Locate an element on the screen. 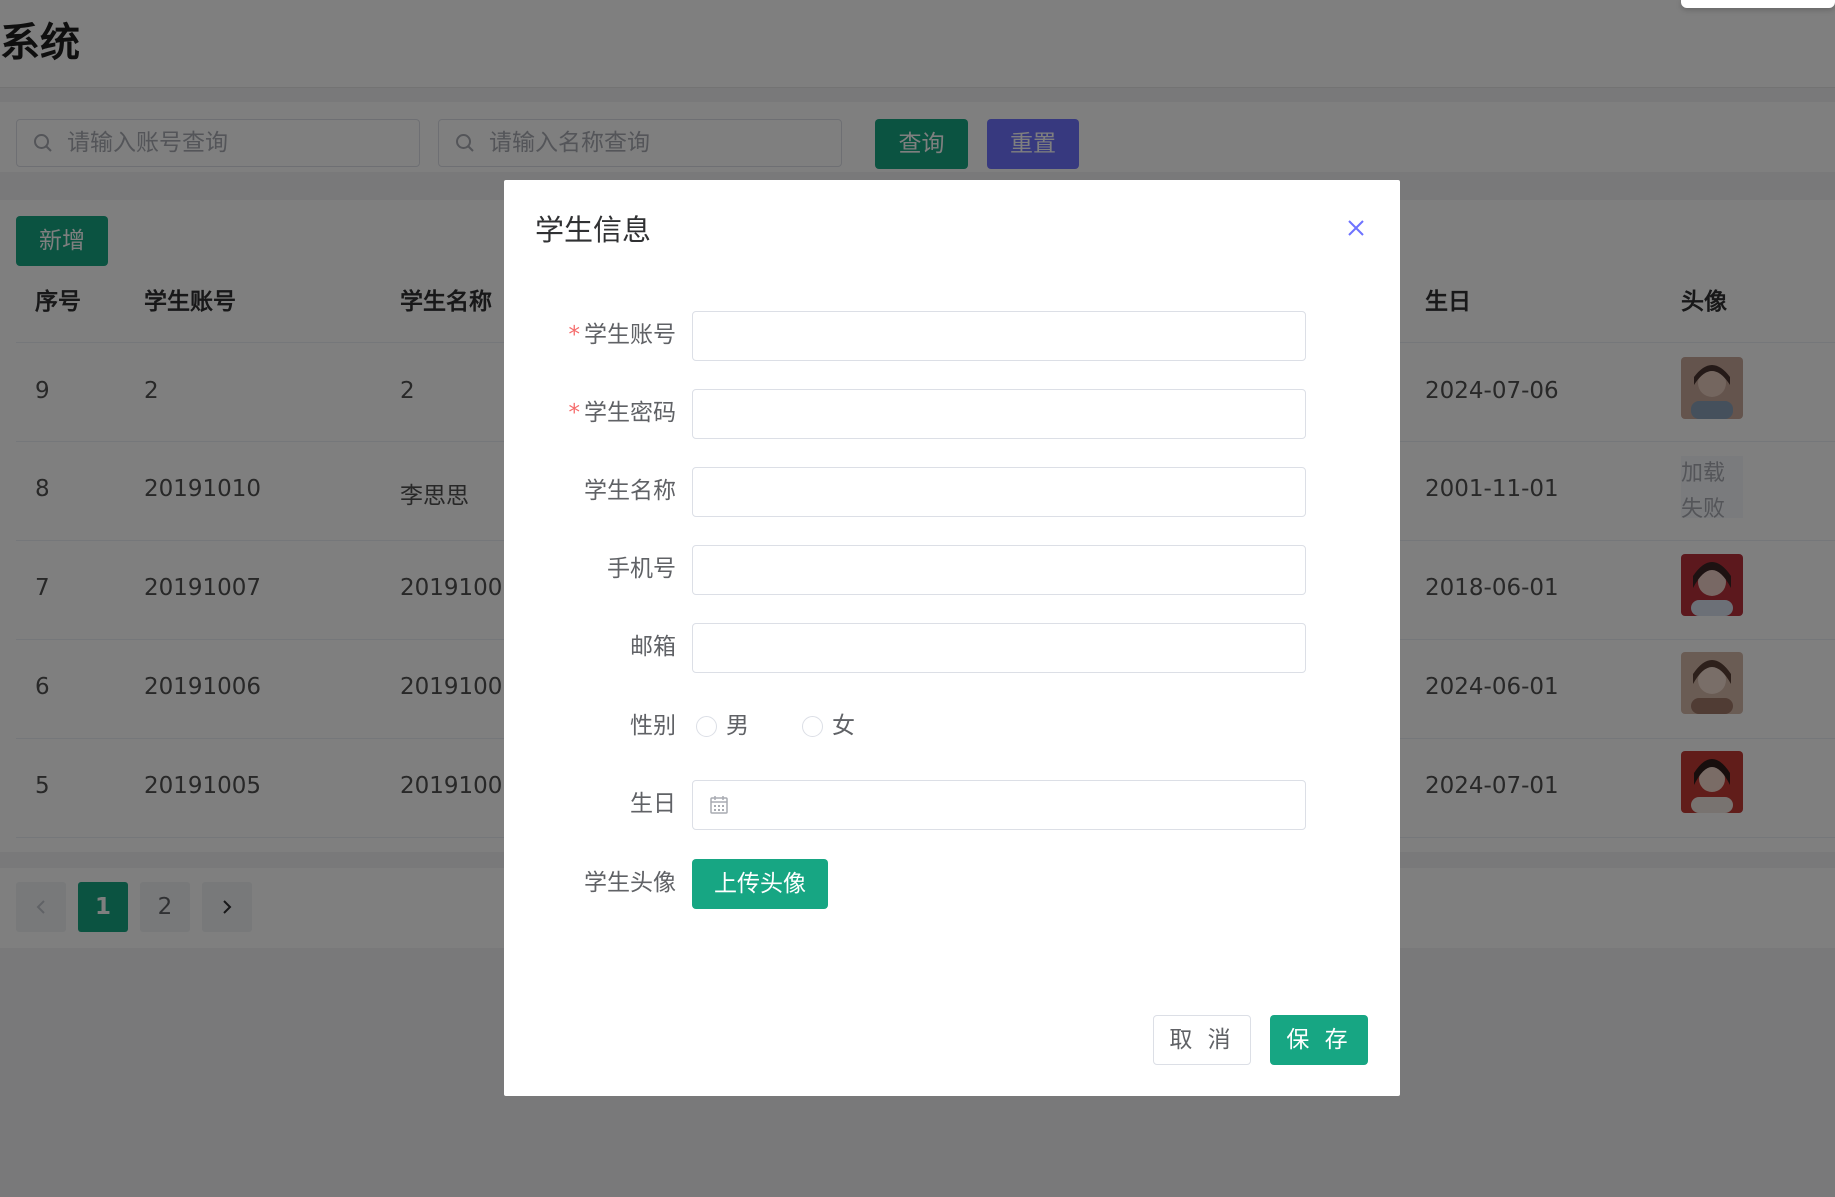 Image resolution: width=1835 pixels, height=1197 pixels. email-field is located at coordinates (999, 648).